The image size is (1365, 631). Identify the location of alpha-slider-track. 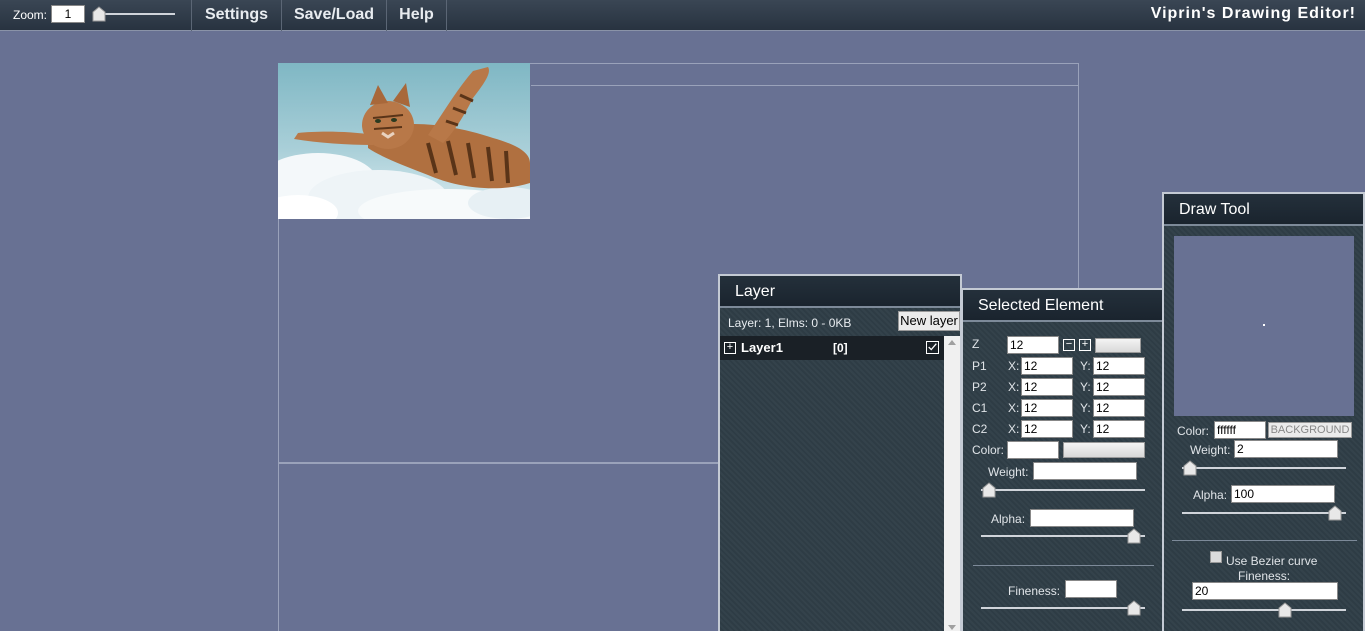
(1063, 536).